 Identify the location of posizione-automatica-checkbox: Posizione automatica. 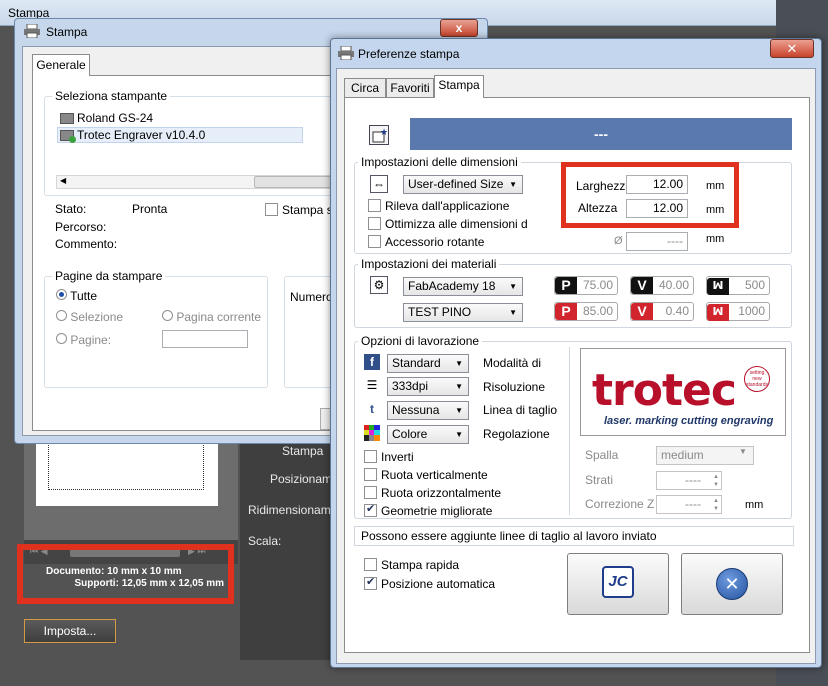
(430, 583).